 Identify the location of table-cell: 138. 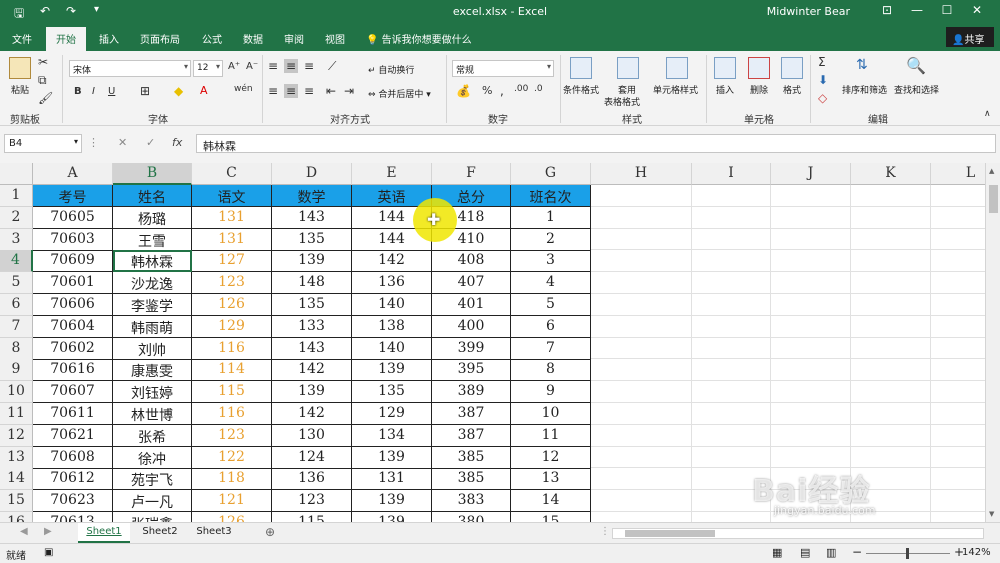
(392, 326).